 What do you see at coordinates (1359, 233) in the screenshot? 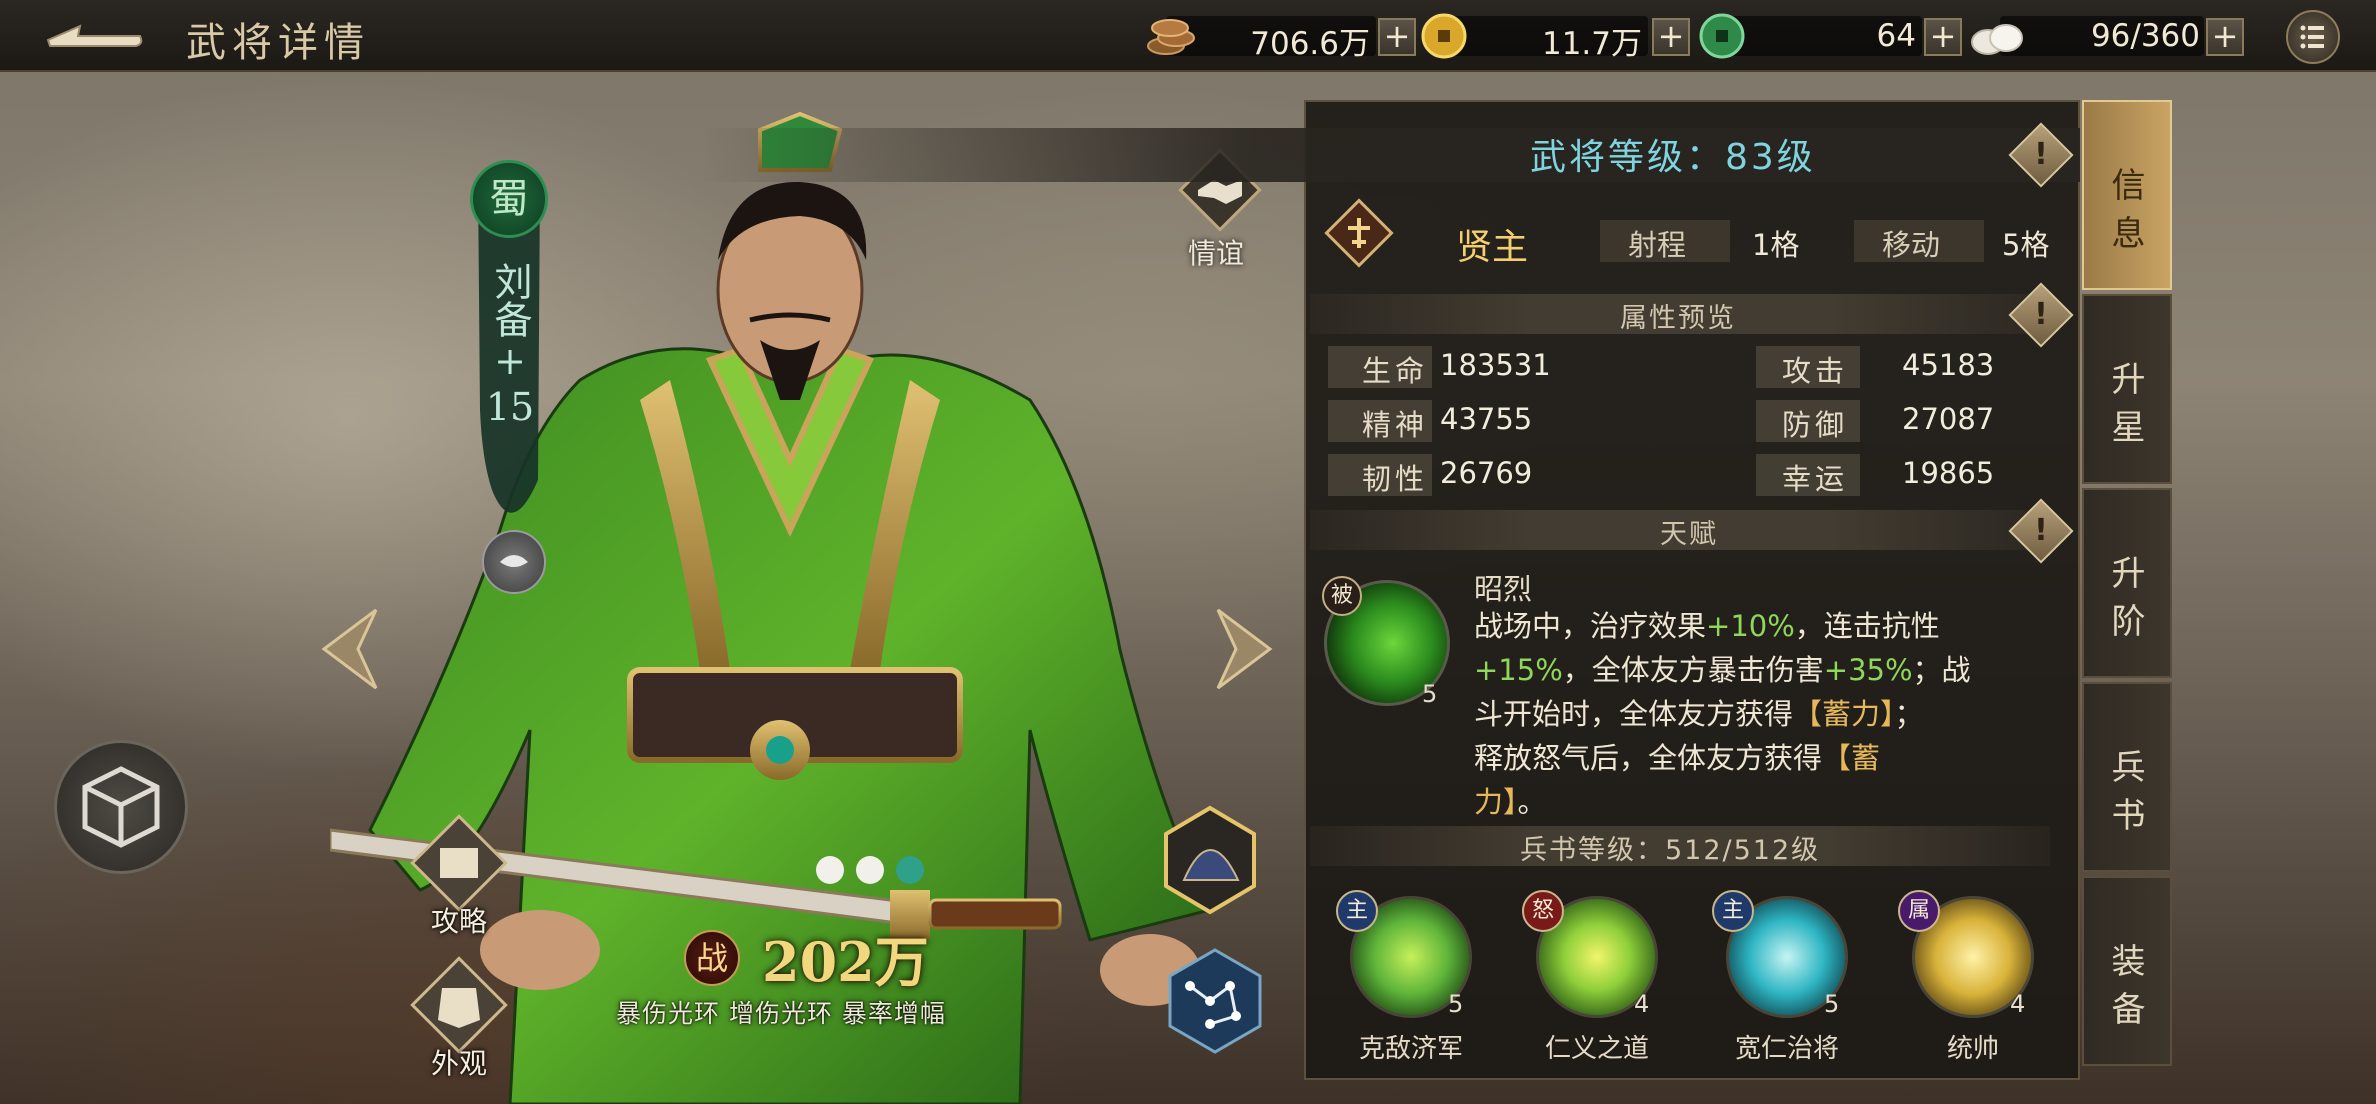
I see `role-icon` at bounding box center [1359, 233].